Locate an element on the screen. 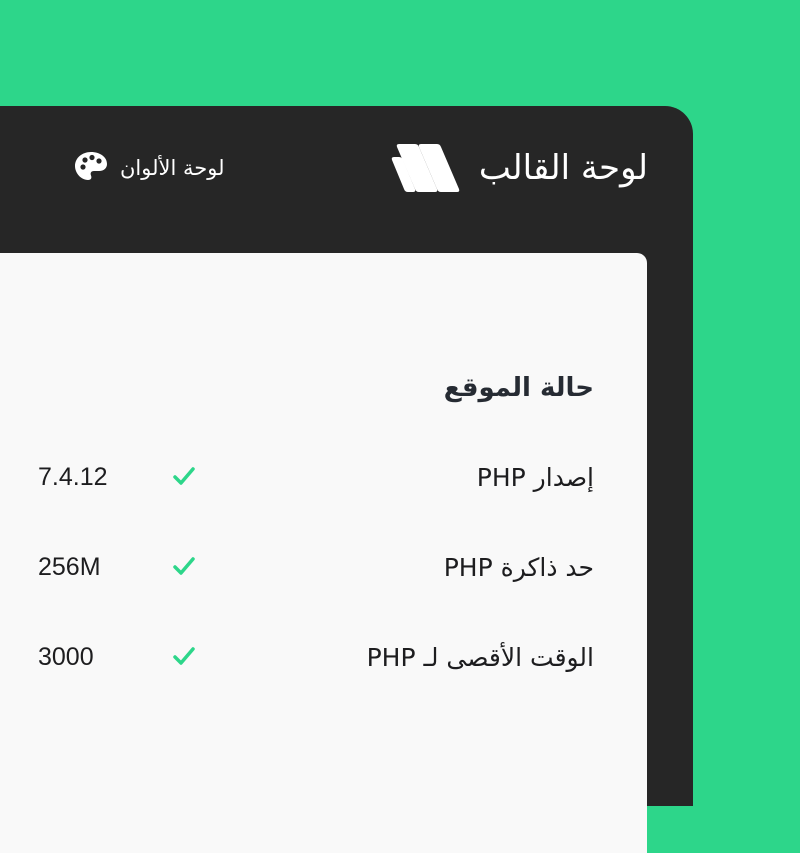 This screenshot has width=800, height=853. color-palette-label: لوحة الألوان is located at coordinates (172, 168).